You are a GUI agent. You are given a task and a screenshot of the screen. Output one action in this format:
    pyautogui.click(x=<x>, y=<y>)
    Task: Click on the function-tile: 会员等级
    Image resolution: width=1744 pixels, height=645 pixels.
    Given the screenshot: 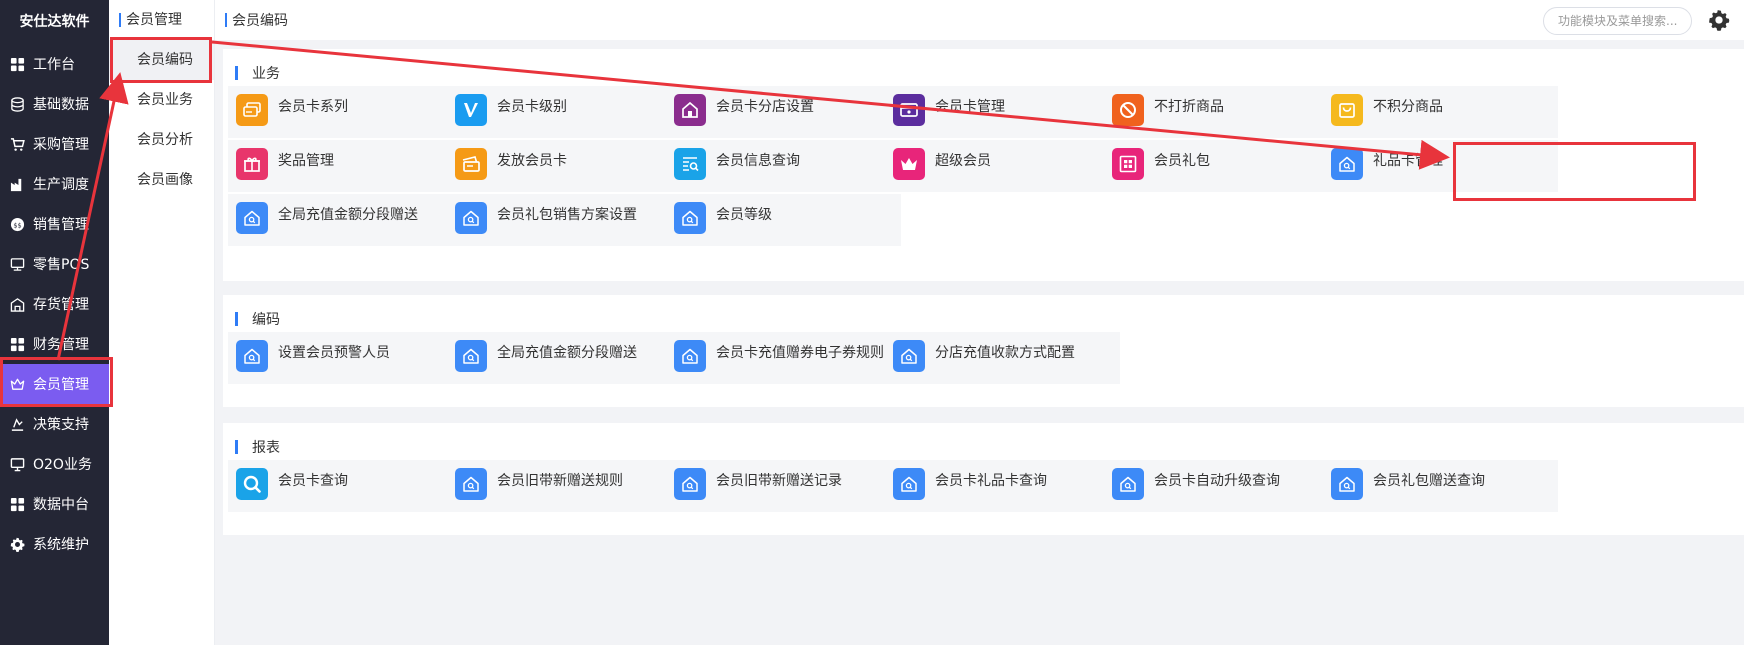 What is the action you would take?
    pyautogui.click(x=783, y=220)
    